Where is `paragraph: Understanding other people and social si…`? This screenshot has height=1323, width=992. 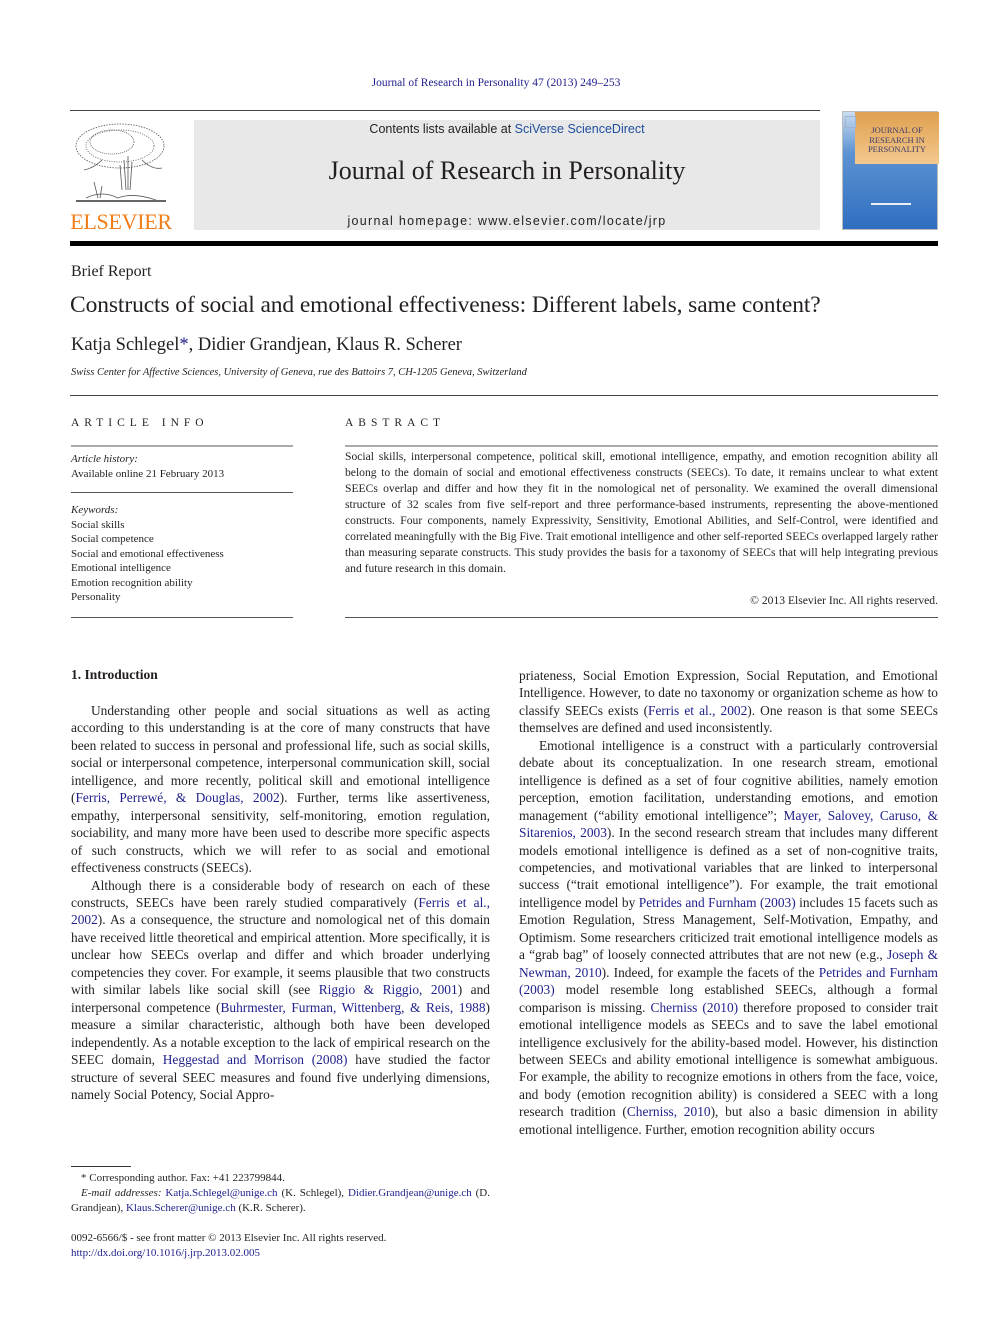
paragraph: Understanding other people and social si… is located at coordinates (280, 789).